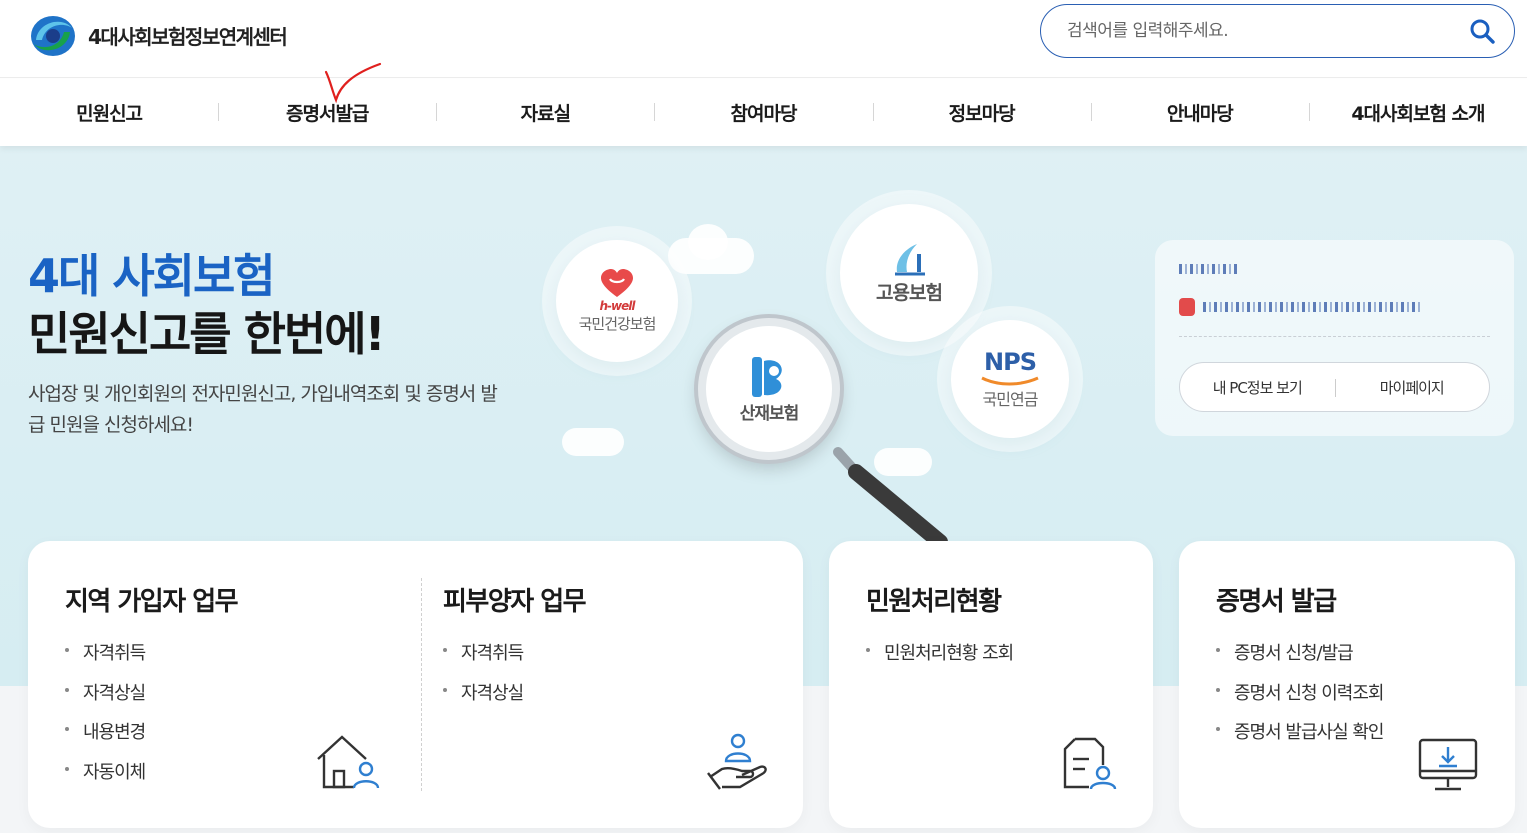 This screenshot has height=833, width=1527. I want to click on main-nav: 민원신고 증명서발급 자료실 참여마당 정보마당 안내마당 4대사회보험 소개, so click(763, 112).